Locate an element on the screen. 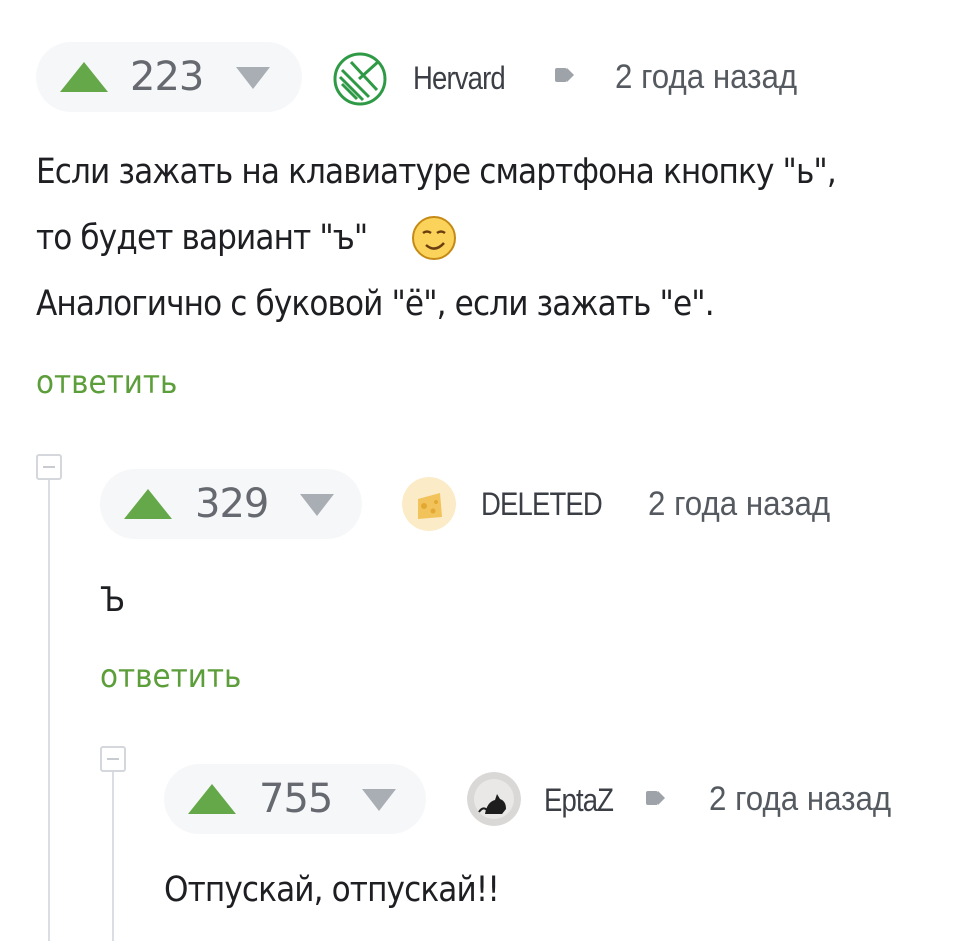 This screenshot has height=941, width=960. rating-block: 755 is located at coordinates (295, 799).